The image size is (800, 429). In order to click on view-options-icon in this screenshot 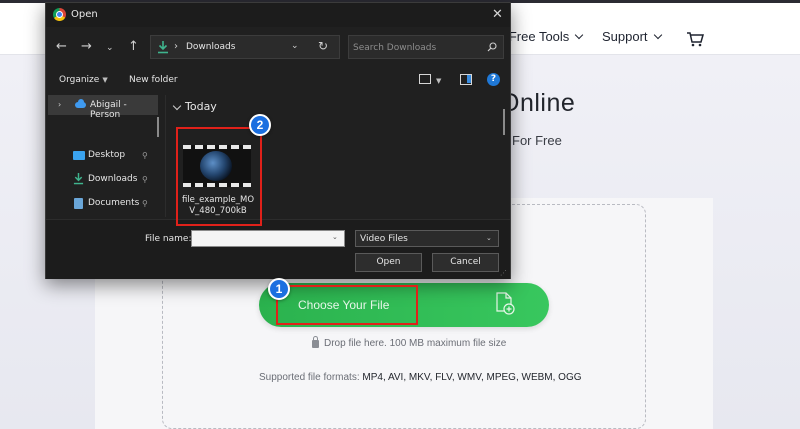, I will do `click(425, 79)`.